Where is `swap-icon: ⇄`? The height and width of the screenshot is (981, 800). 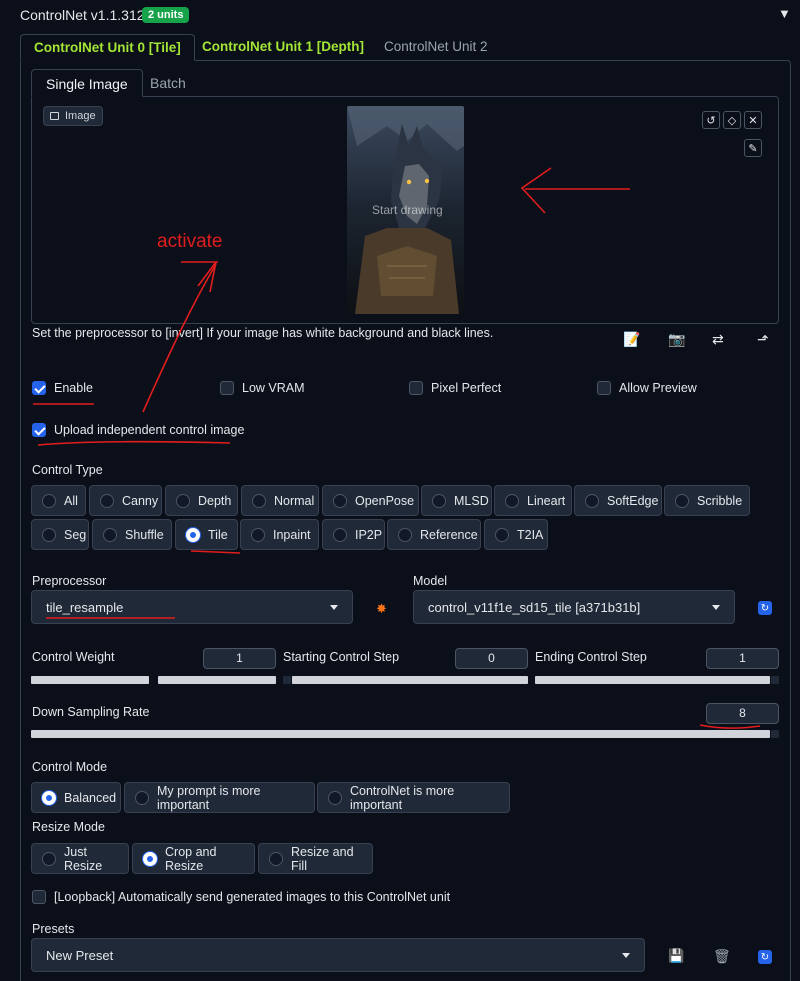
swap-icon: ⇄ is located at coordinates (718, 339).